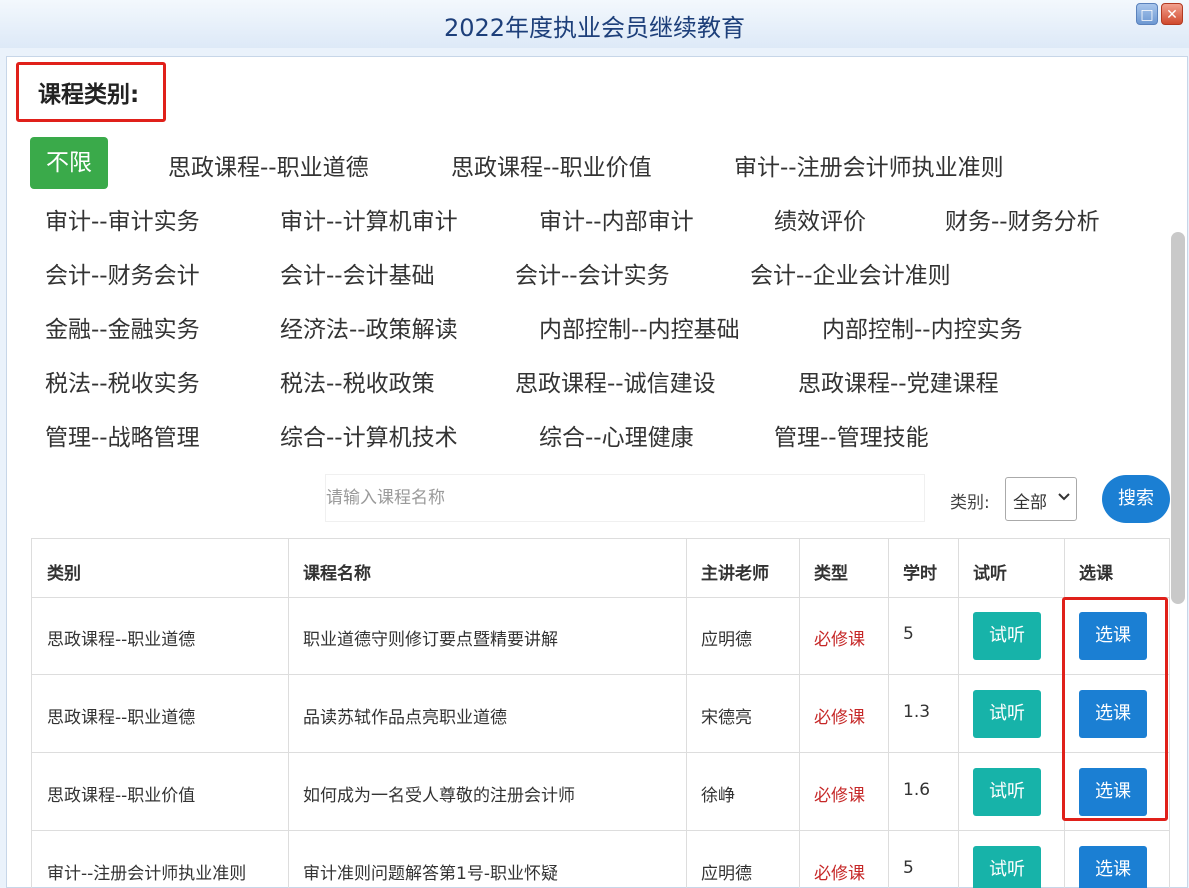 This screenshot has width=1189, height=888. I want to click on category-item: 金融--金融实务, so click(122, 327).